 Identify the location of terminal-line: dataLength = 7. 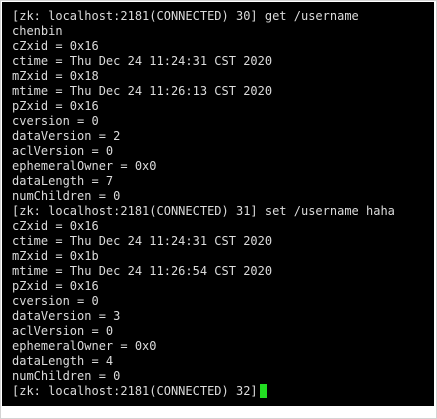
(63, 181).